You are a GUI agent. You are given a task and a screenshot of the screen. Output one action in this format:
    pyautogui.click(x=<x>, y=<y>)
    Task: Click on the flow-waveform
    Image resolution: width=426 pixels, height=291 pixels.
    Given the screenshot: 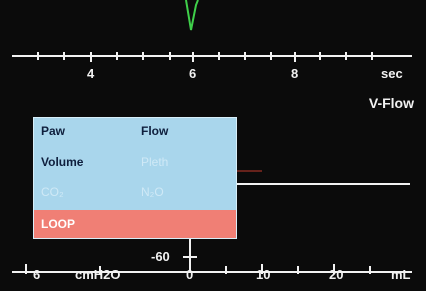 What is the action you would take?
    pyautogui.click(x=192, y=15)
    